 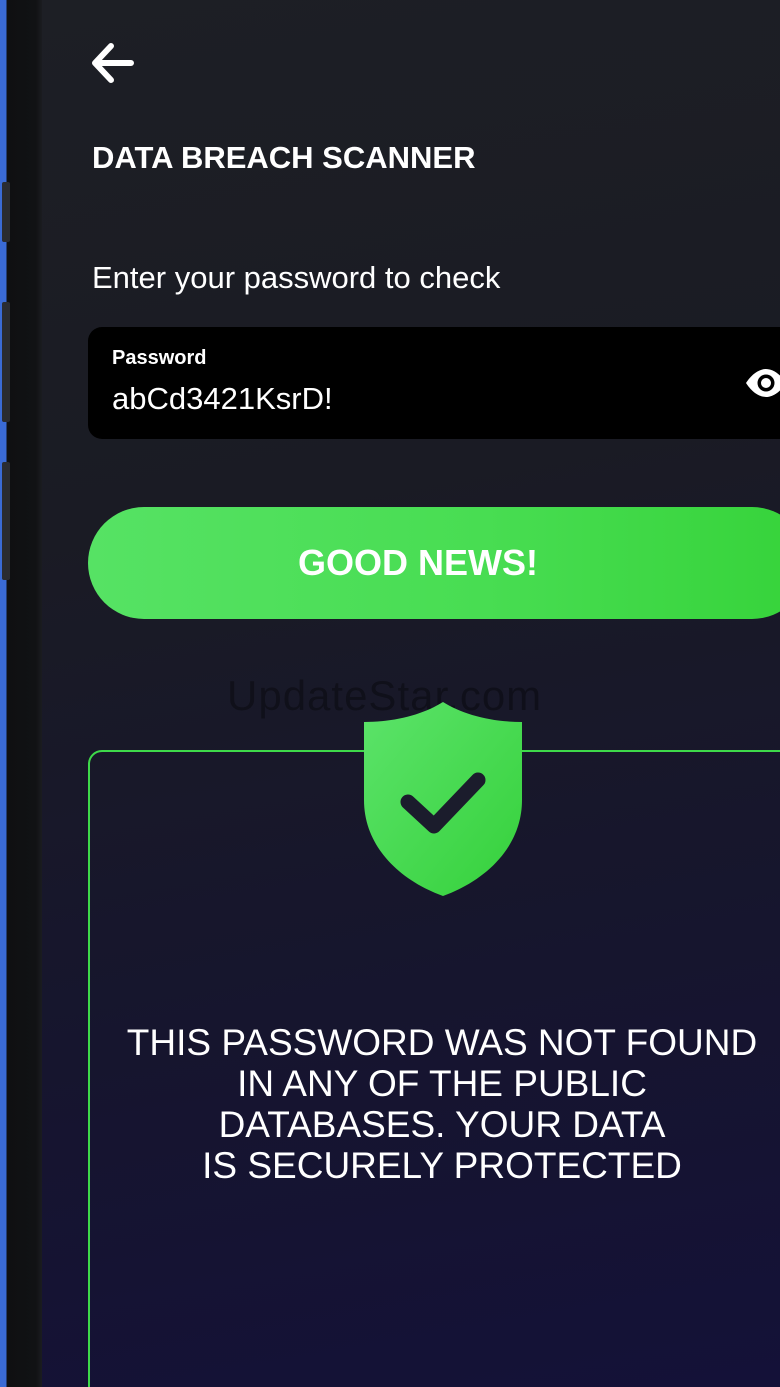 I want to click on result-message-line: IS SECURELY PROTECTED, so click(x=442, y=1165).